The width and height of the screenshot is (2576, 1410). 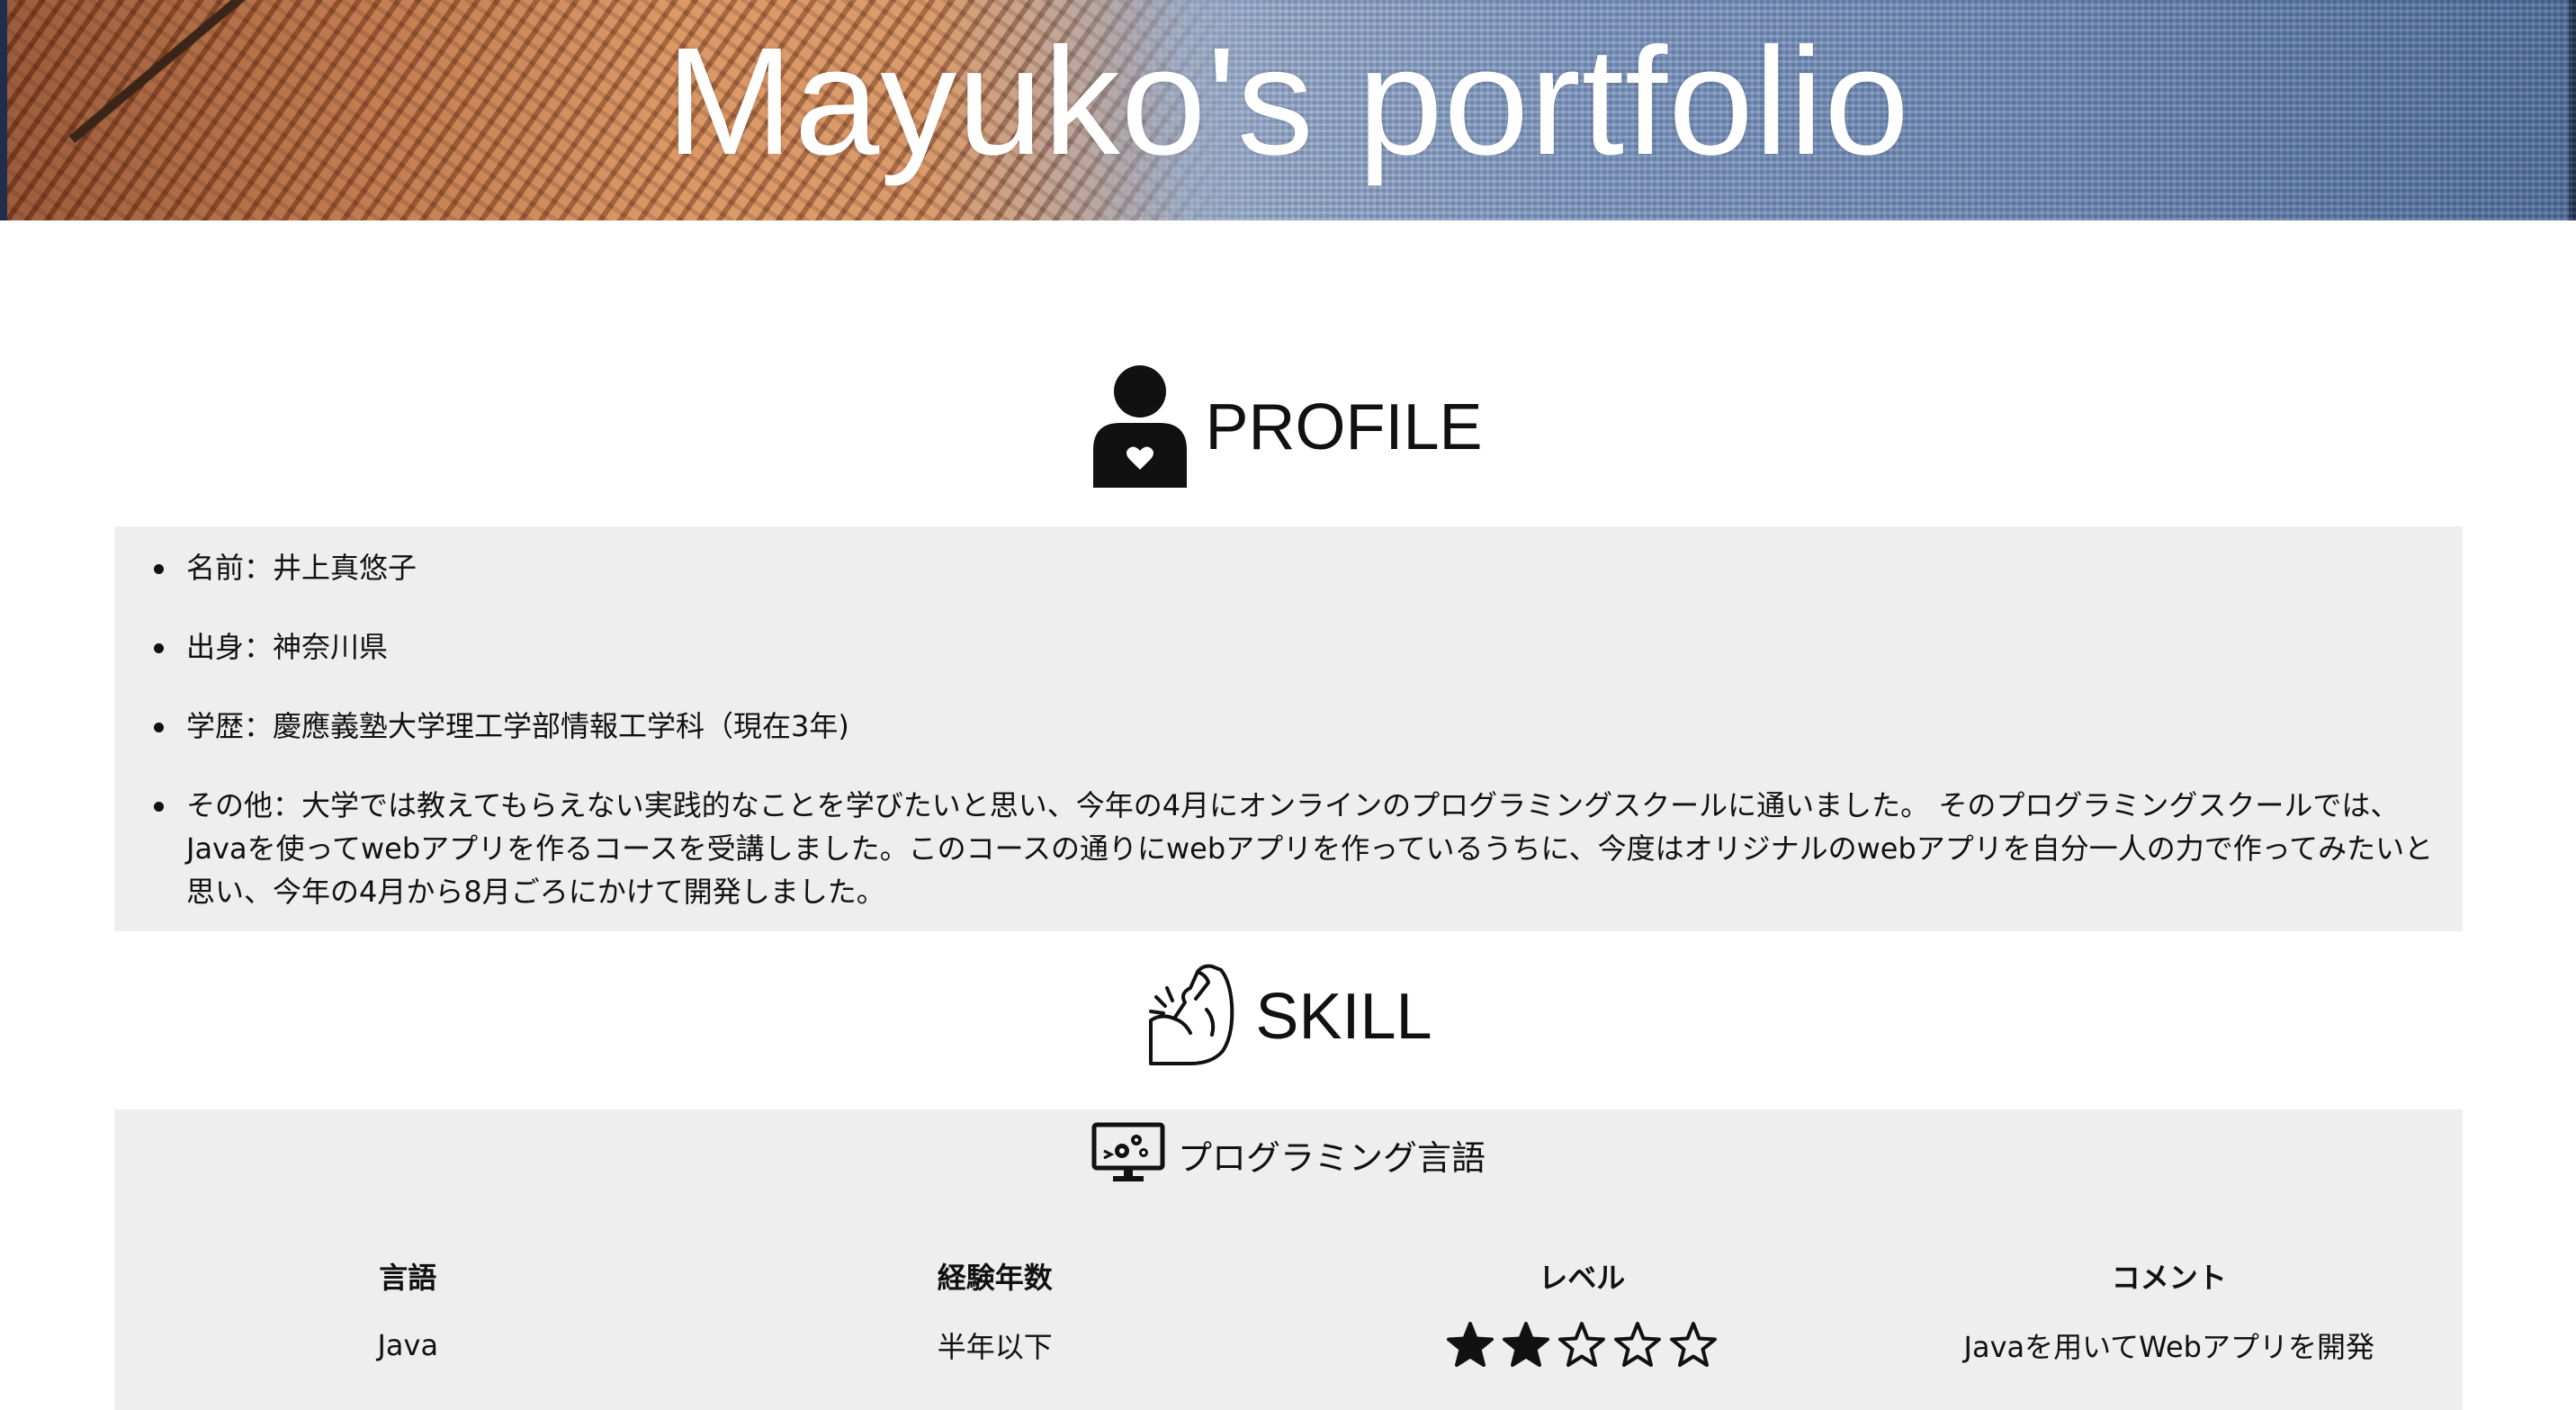 I want to click on cell-years: 半年以下, so click(x=995, y=1347).